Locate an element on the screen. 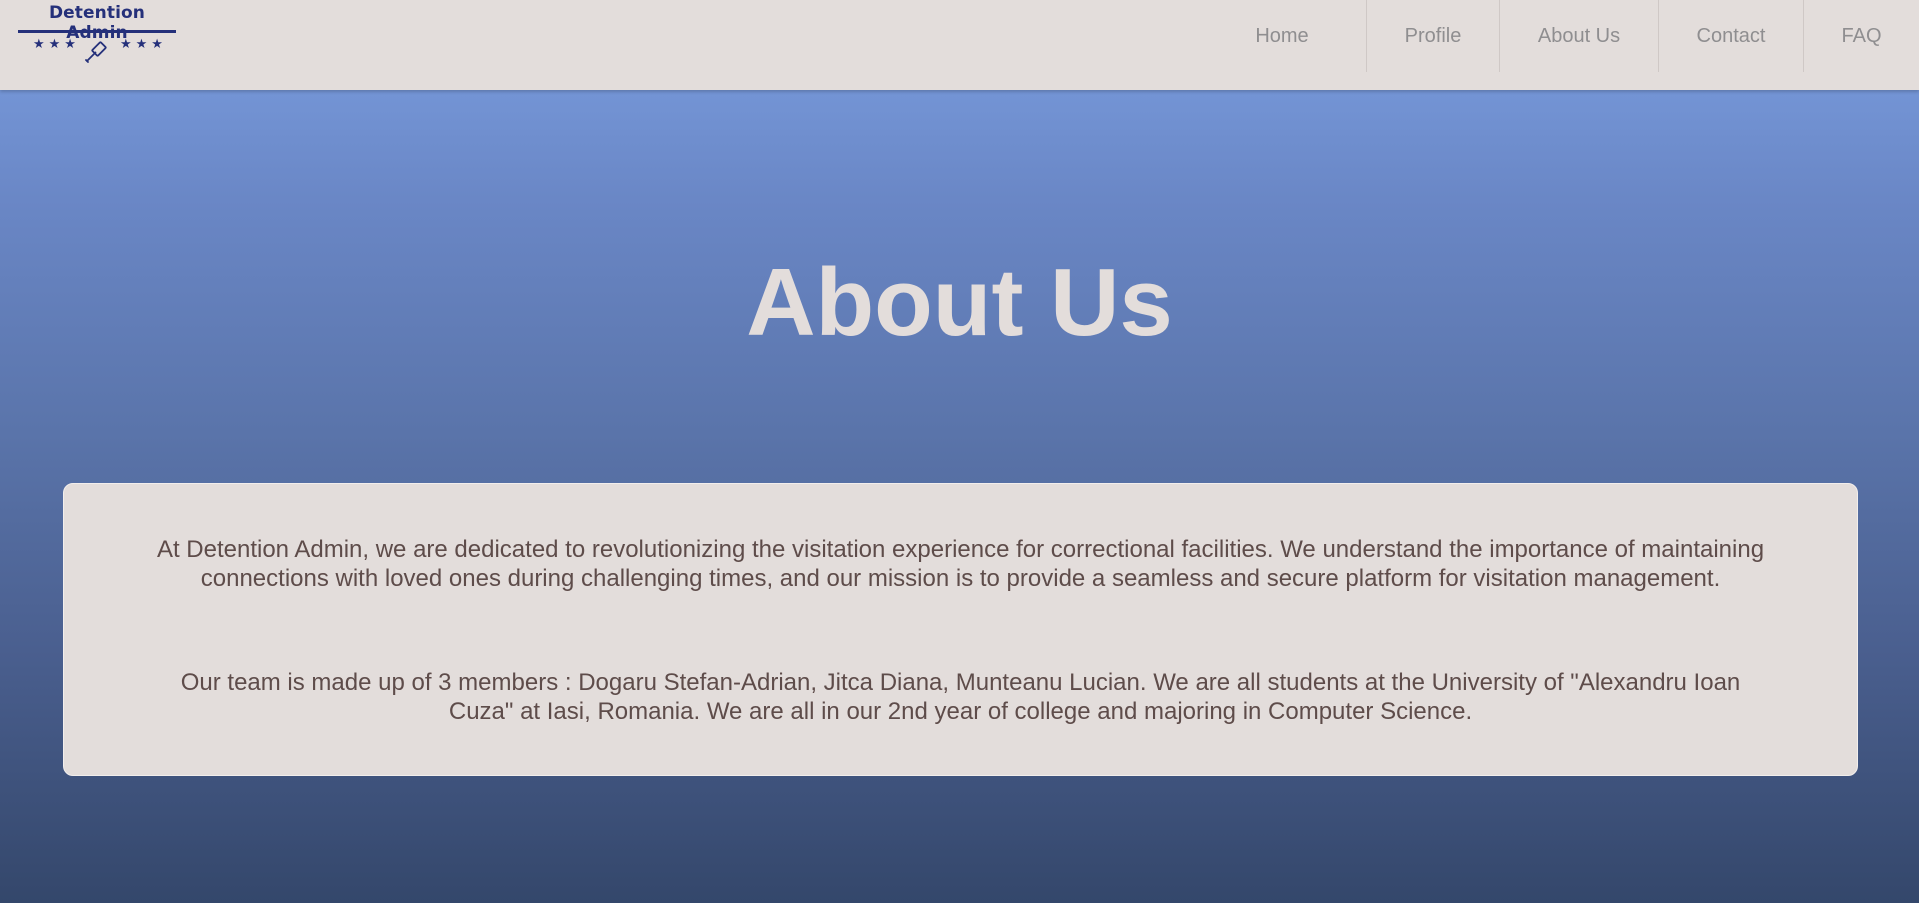 The height and width of the screenshot is (903, 1919). nav-profile: Profile is located at coordinates (1432, 36).